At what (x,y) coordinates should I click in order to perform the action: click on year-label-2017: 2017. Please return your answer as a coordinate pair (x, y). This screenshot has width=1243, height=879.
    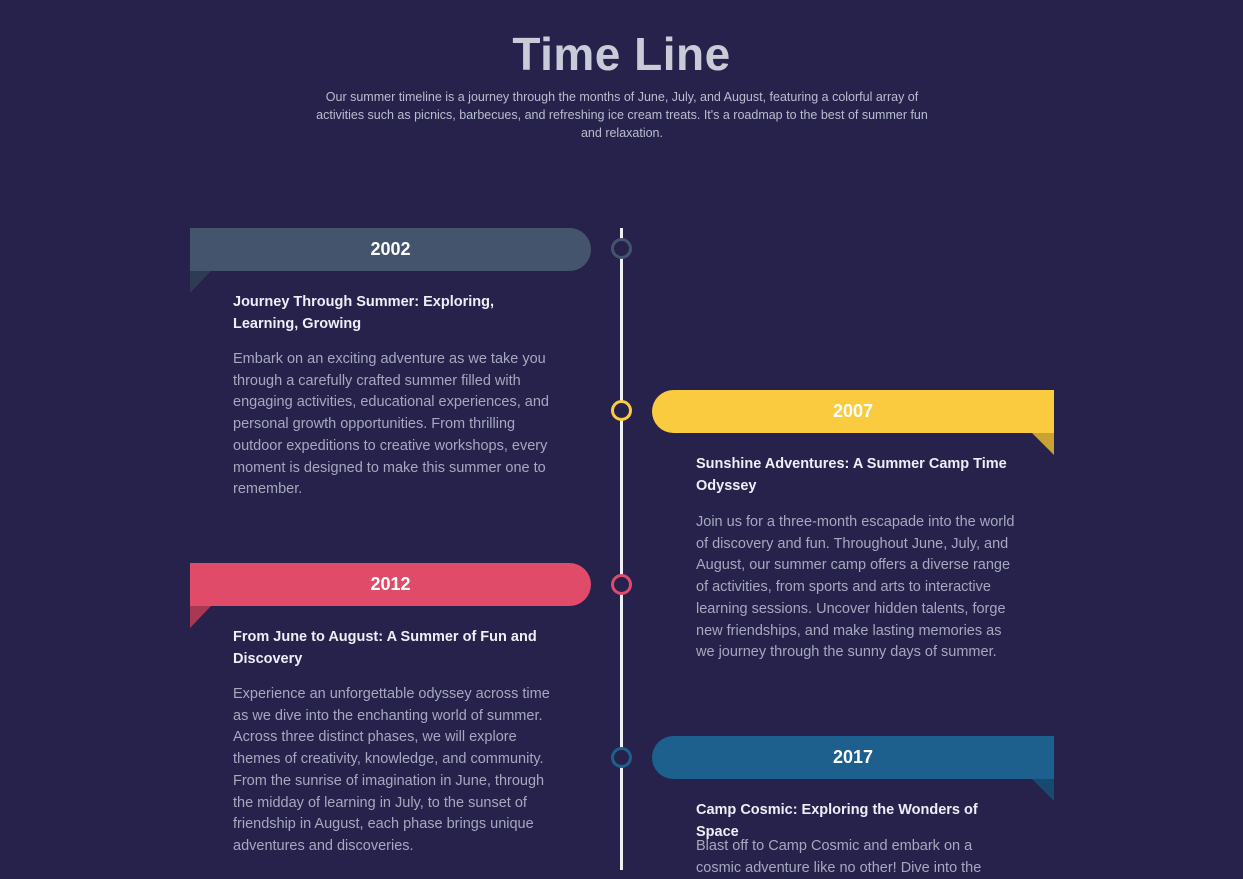
    Looking at the image, I should click on (853, 757).